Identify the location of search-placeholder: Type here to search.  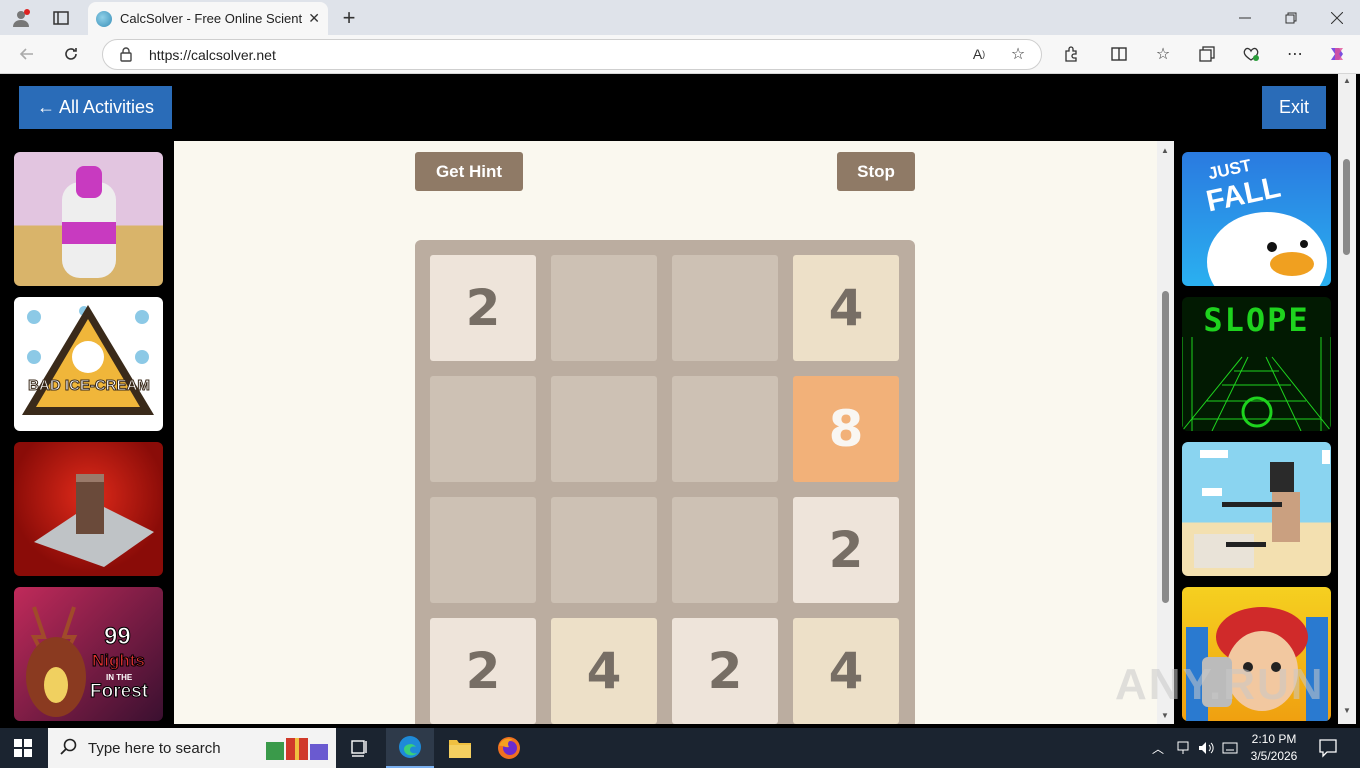
(154, 748).